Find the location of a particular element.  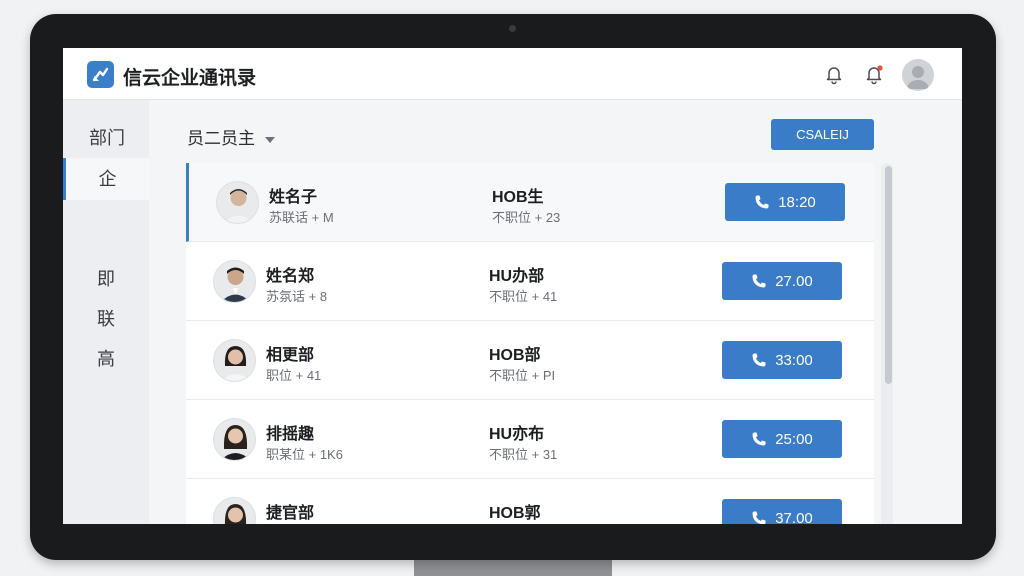

contact-phone: 职某位 + 1K6 is located at coordinates (304, 454).